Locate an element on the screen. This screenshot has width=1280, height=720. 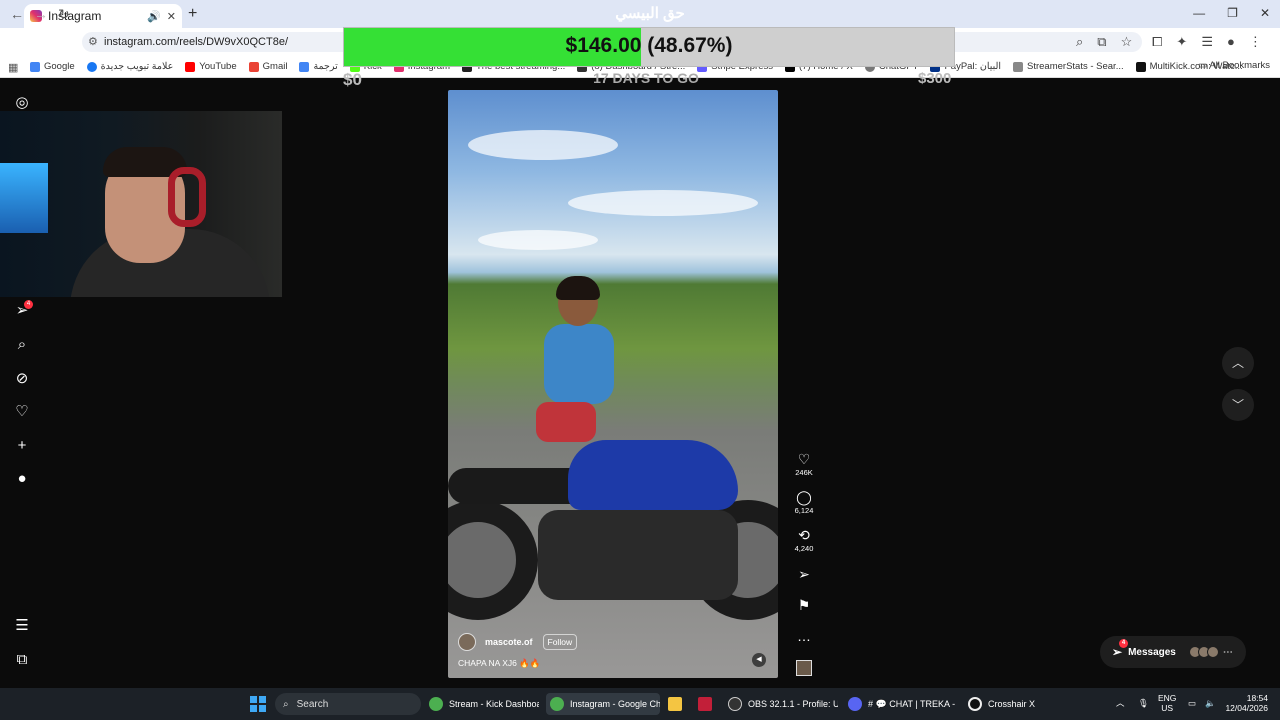
taskbar-item-kick-dashboard: Stream - Kick Dashboard is located at coordinates (484, 704).